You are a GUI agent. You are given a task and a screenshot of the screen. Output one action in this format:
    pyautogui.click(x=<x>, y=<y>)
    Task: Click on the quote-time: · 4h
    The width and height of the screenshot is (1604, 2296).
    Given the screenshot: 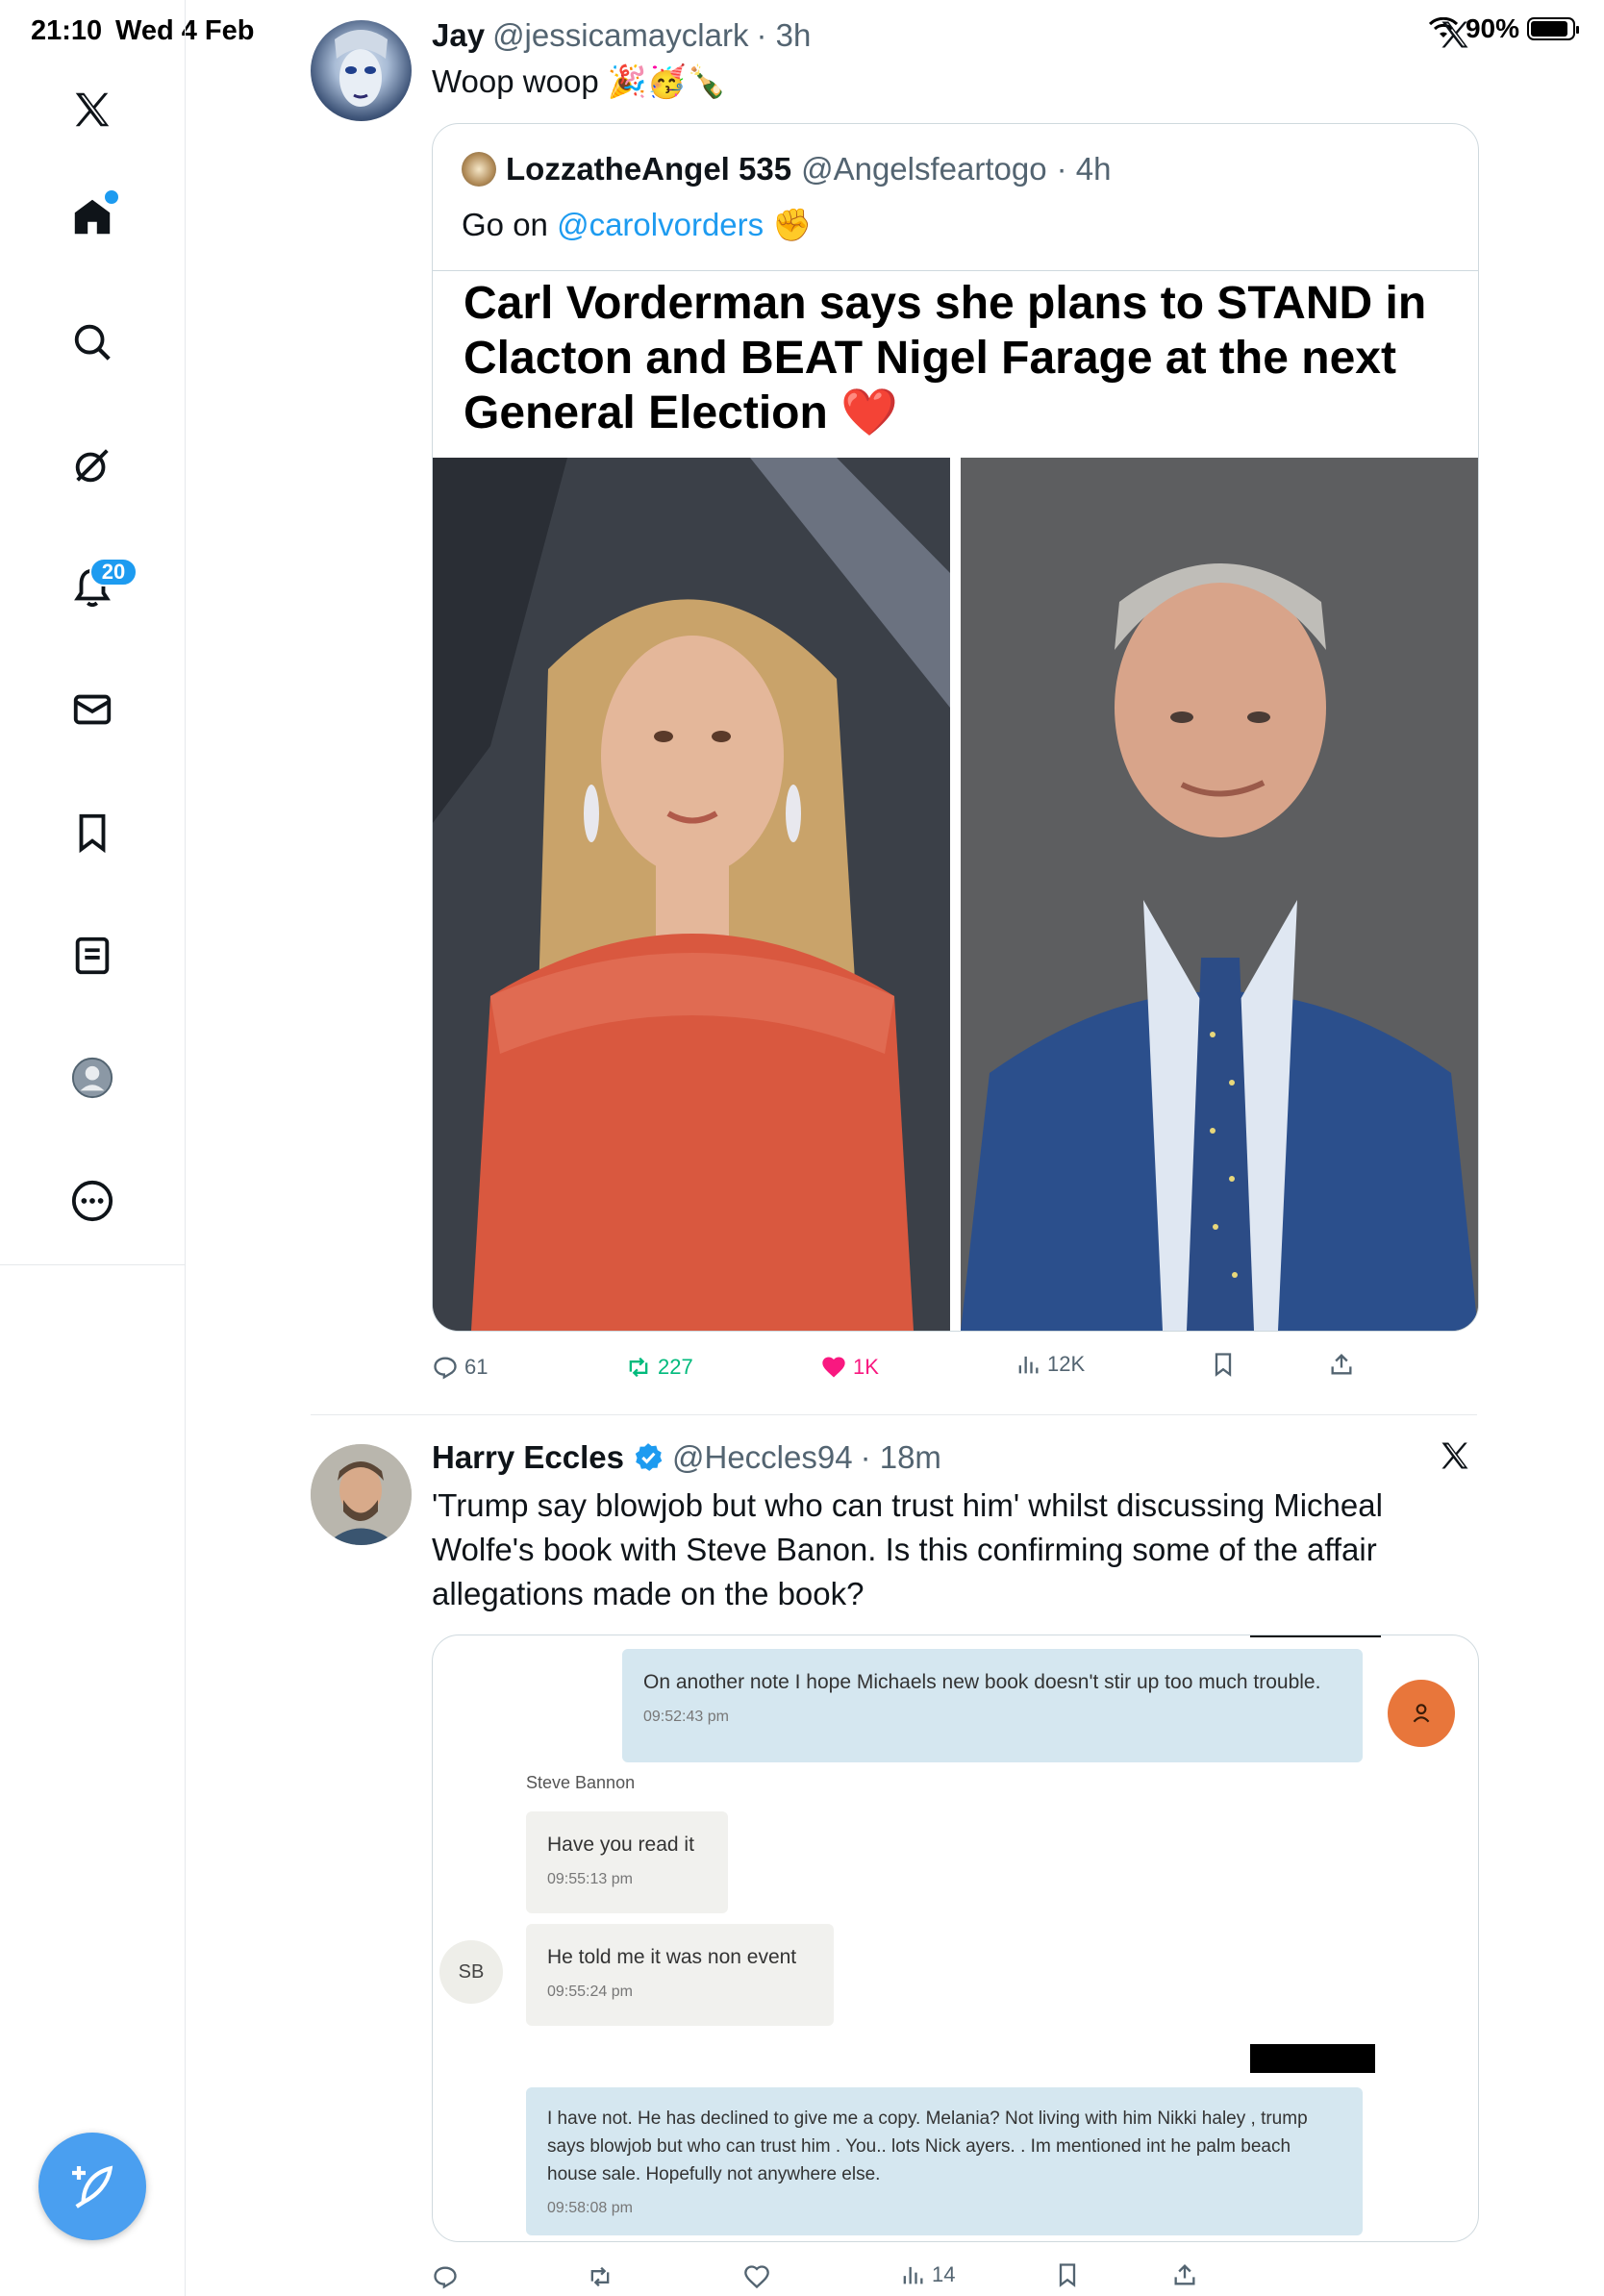 What is the action you would take?
    pyautogui.click(x=1084, y=169)
    